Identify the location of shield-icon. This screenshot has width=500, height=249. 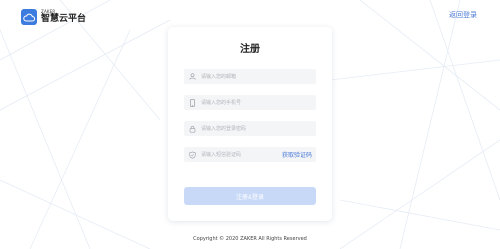
(192, 154).